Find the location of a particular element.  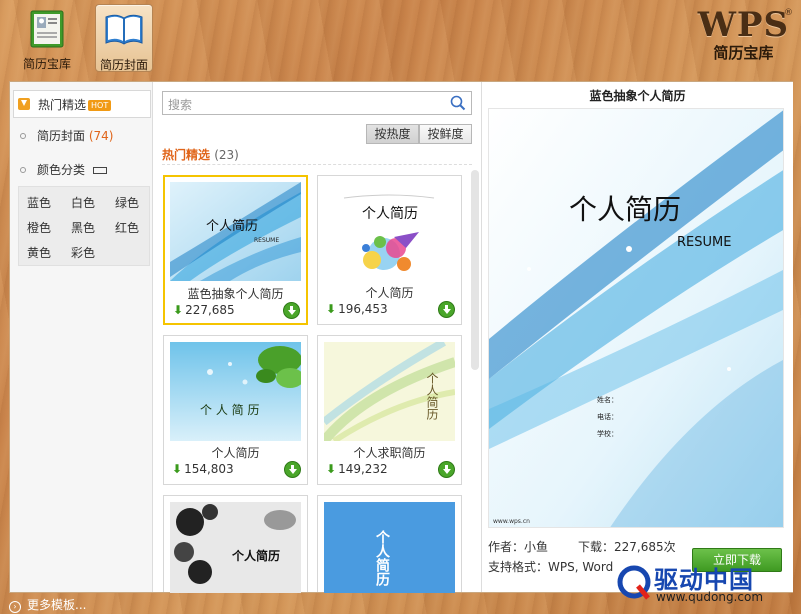

template-card: 个人简历 个人简历 ⬇ 196,453 is located at coordinates (389, 250).